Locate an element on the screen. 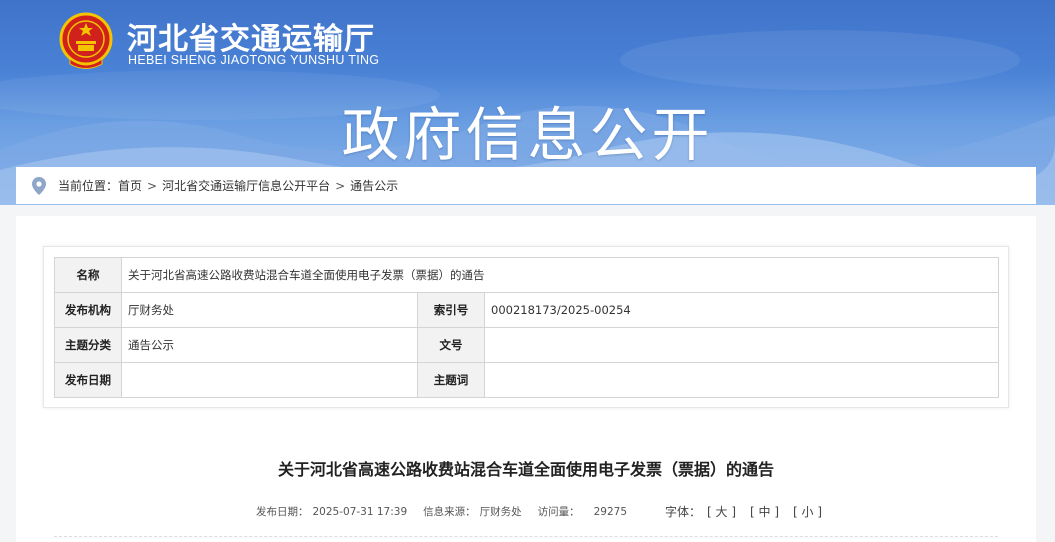 Image resolution: width=1055 pixels, height=542 pixels. date-value is located at coordinates (269, 380).